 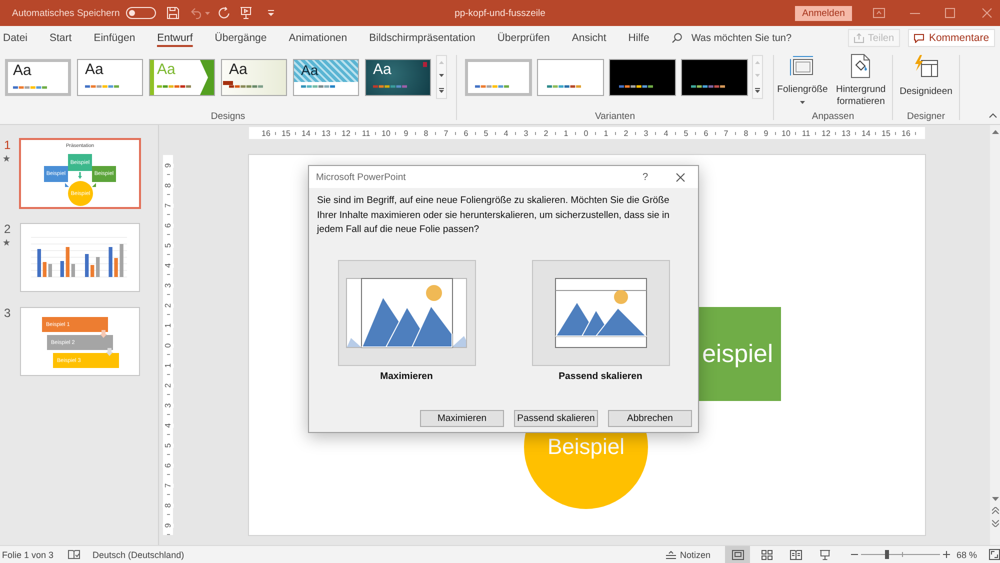 What do you see at coordinates (950, 13) in the screenshot?
I see `maximize-icon` at bounding box center [950, 13].